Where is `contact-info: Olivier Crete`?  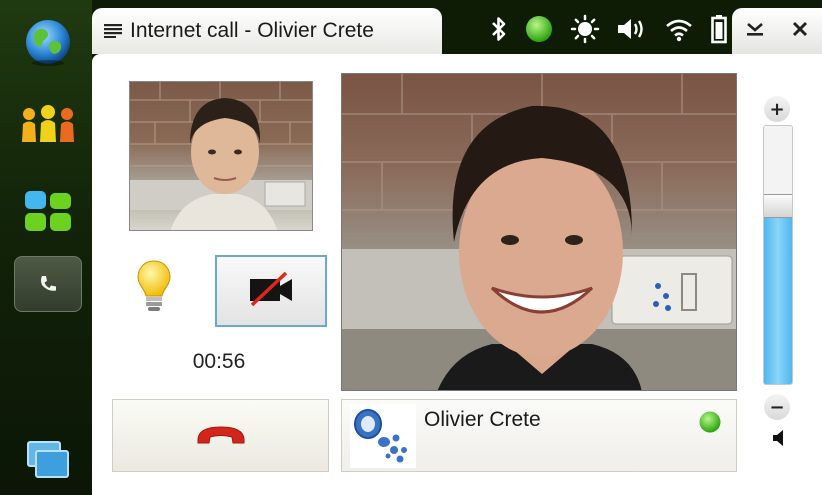 contact-info: Olivier Crete is located at coordinates (539, 435).